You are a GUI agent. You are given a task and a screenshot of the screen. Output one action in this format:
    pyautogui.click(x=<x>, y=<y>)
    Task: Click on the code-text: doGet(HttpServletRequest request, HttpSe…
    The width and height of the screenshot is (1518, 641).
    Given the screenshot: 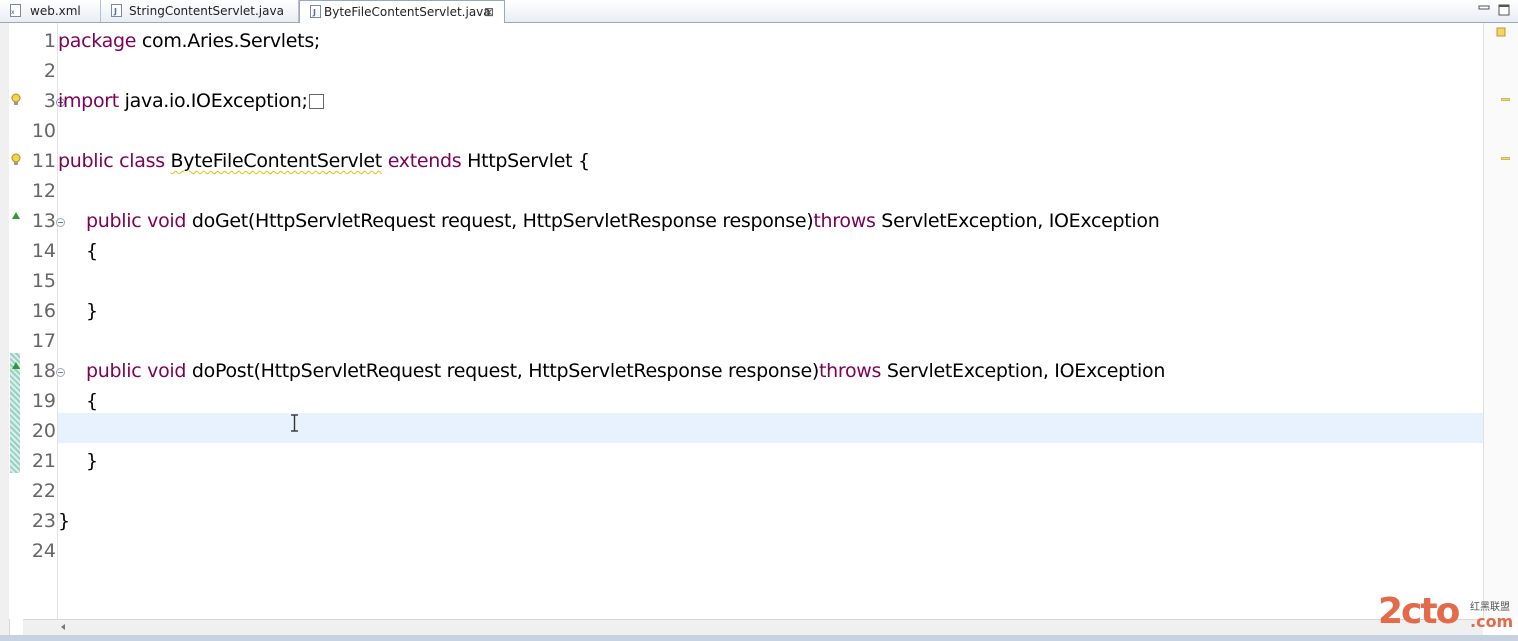 What is the action you would take?
    pyautogui.click(x=500, y=221)
    